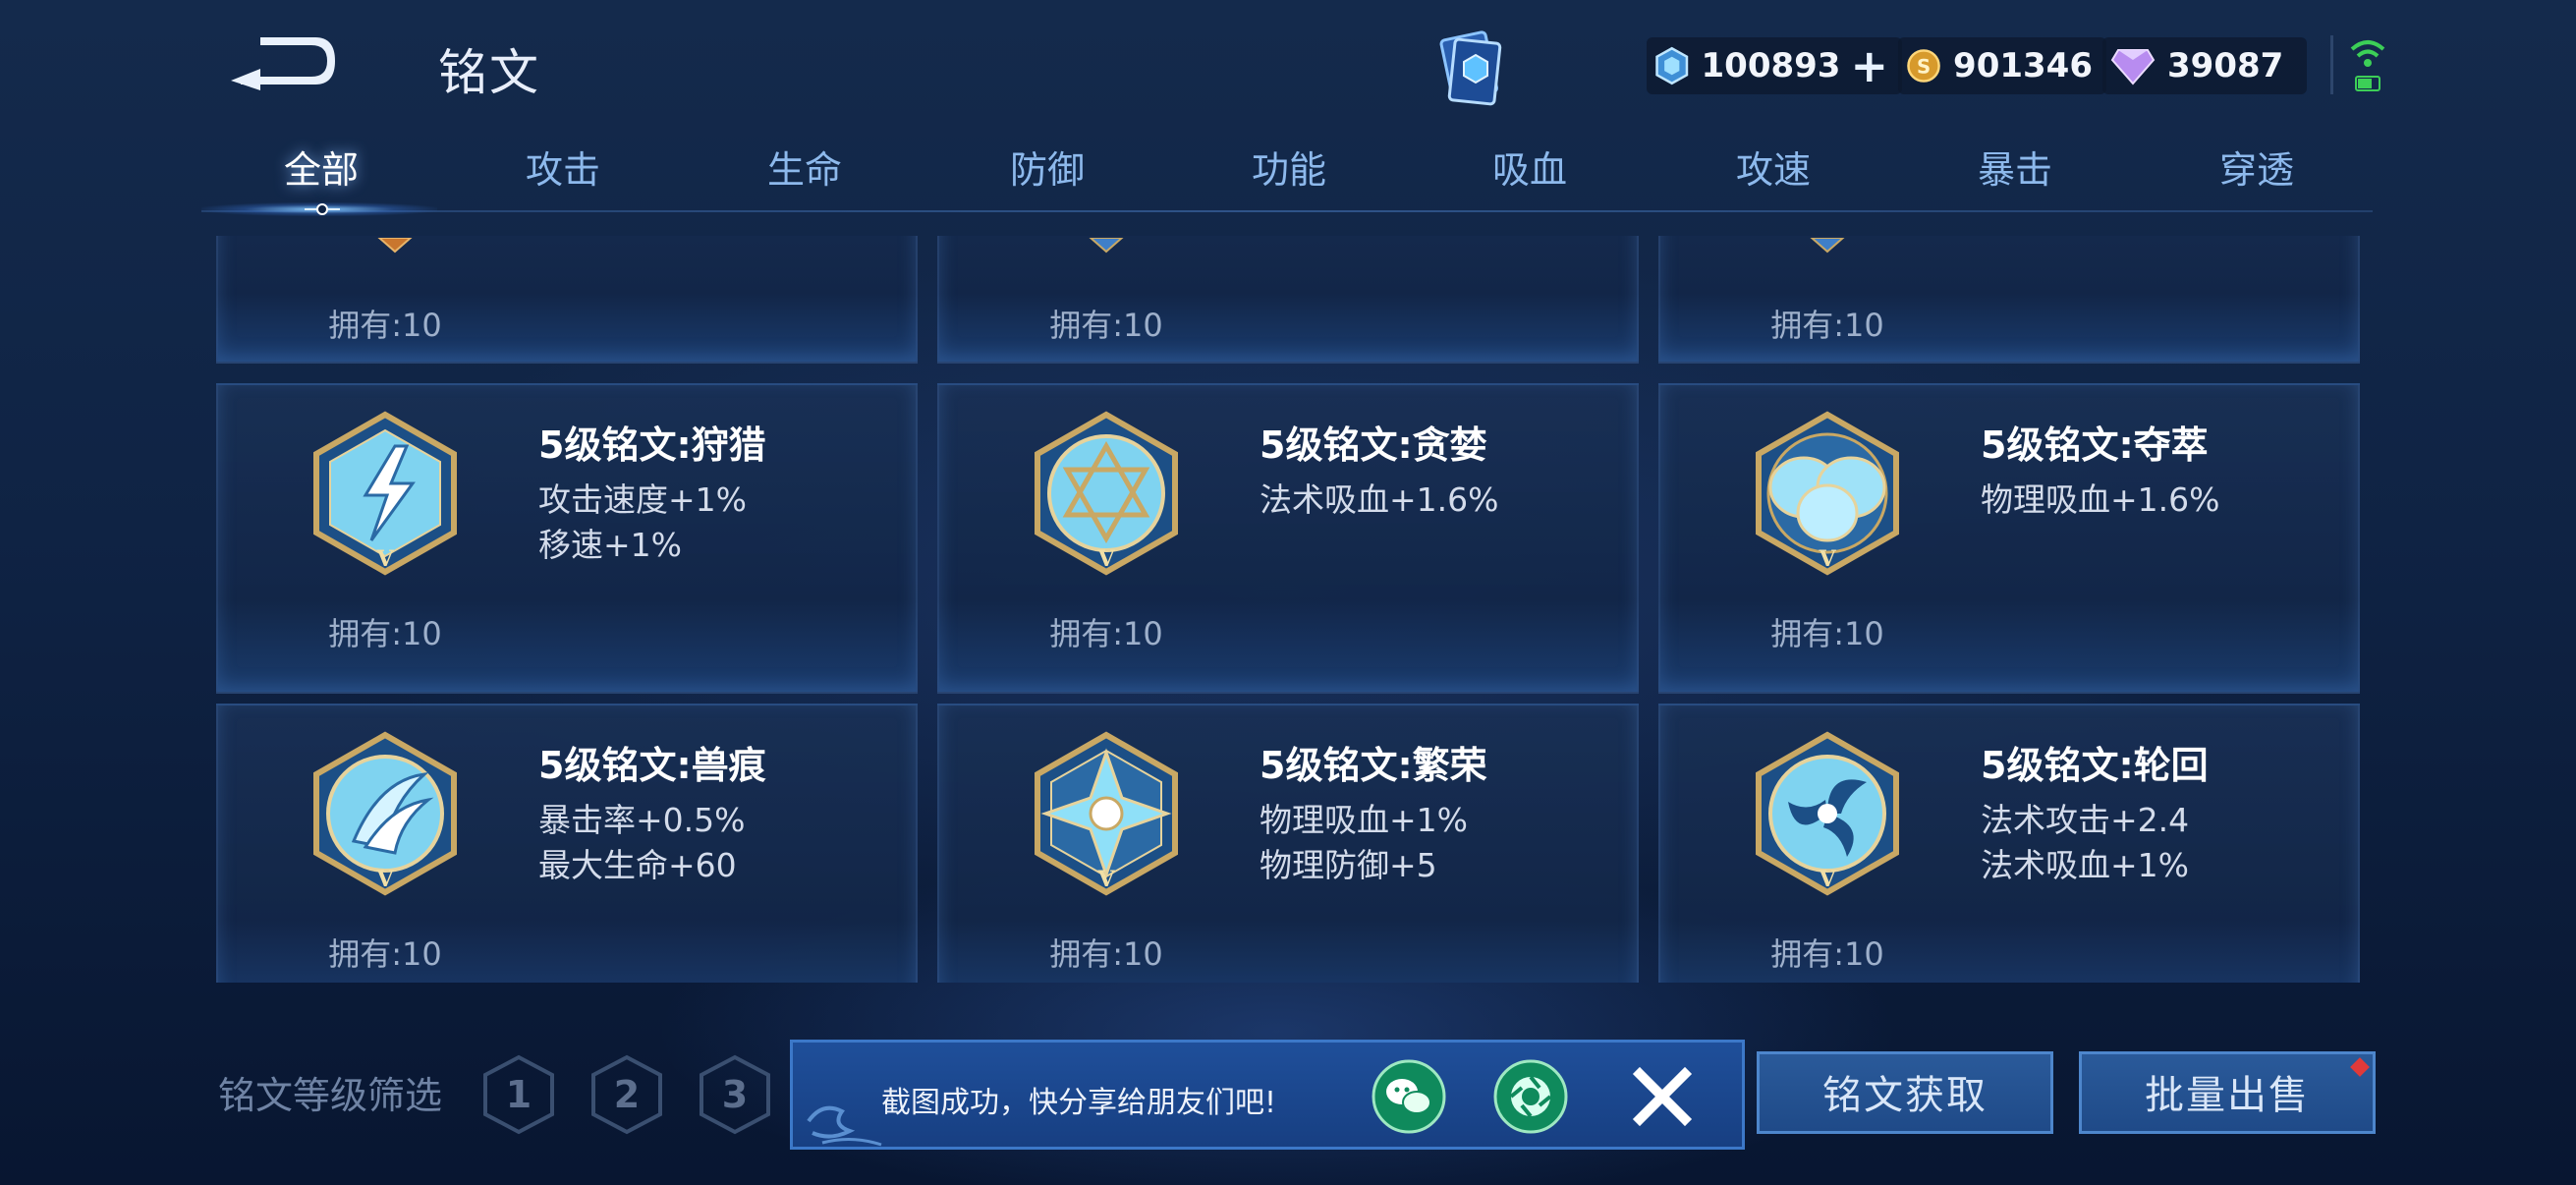 The image size is (2576, 1185). What do you see at coordinates (2227, 1096) in the screenshot?
I see `bulk-sell-label: 批量出售` at bounding box center [2227, 1096].